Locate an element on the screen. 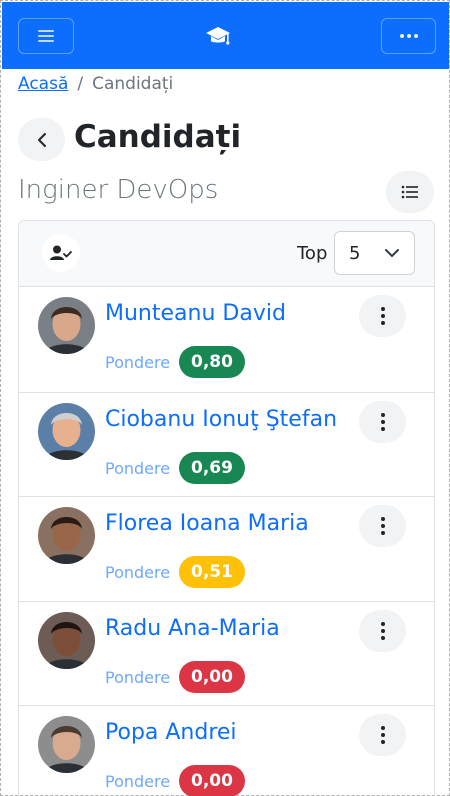 Image resolution: width=450 pixels, height=796 pixels. candidate-row: Radu Ana-Maria Pondere 0,00 is located at coordinates (226, 652).